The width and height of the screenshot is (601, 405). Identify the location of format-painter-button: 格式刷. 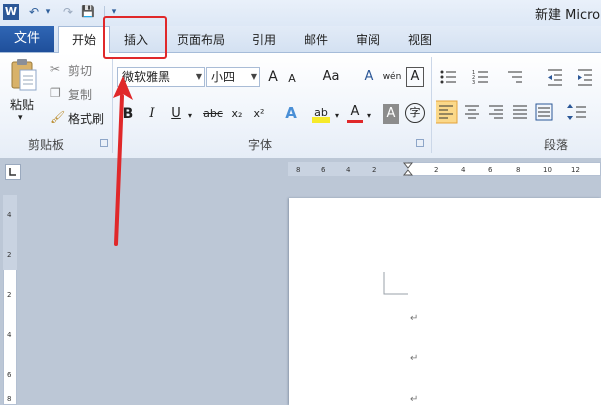
(86, 118).